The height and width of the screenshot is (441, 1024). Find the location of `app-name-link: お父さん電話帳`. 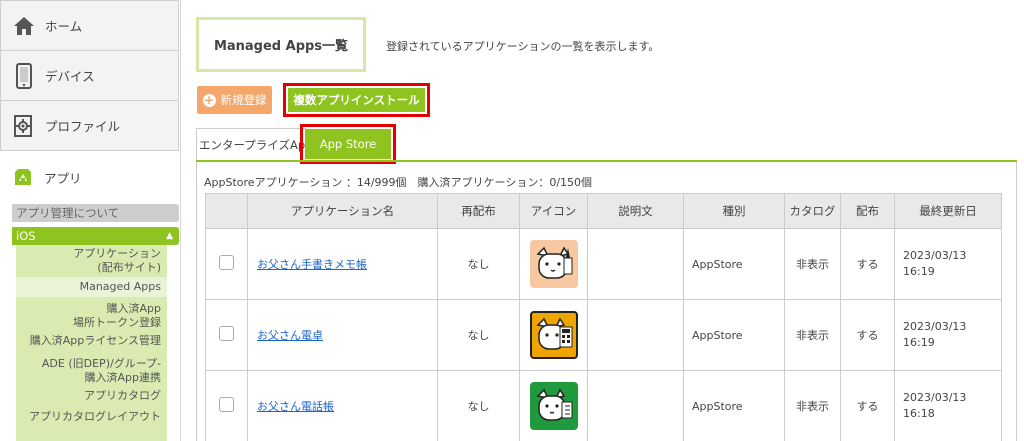

app-name-link: お父さん電話帳 is located at coordinates (295, 406).